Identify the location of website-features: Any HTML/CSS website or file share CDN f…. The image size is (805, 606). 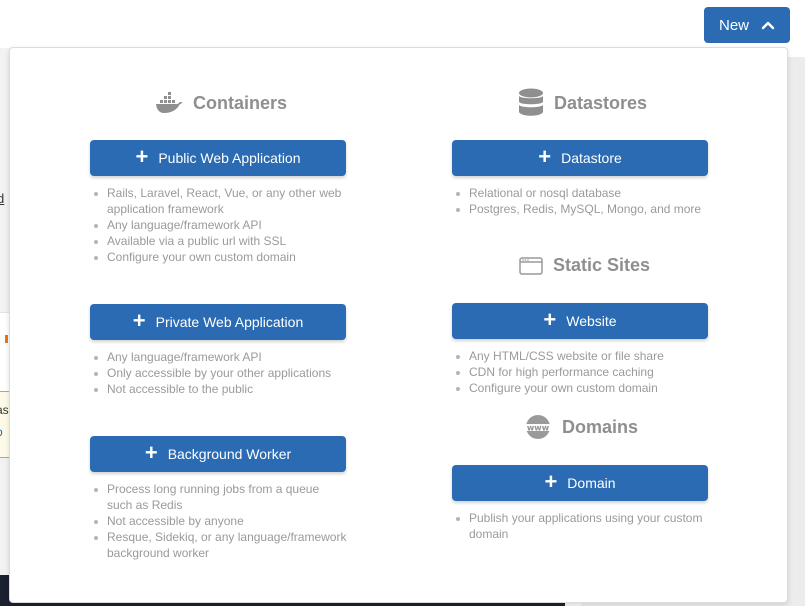
(580, 372).